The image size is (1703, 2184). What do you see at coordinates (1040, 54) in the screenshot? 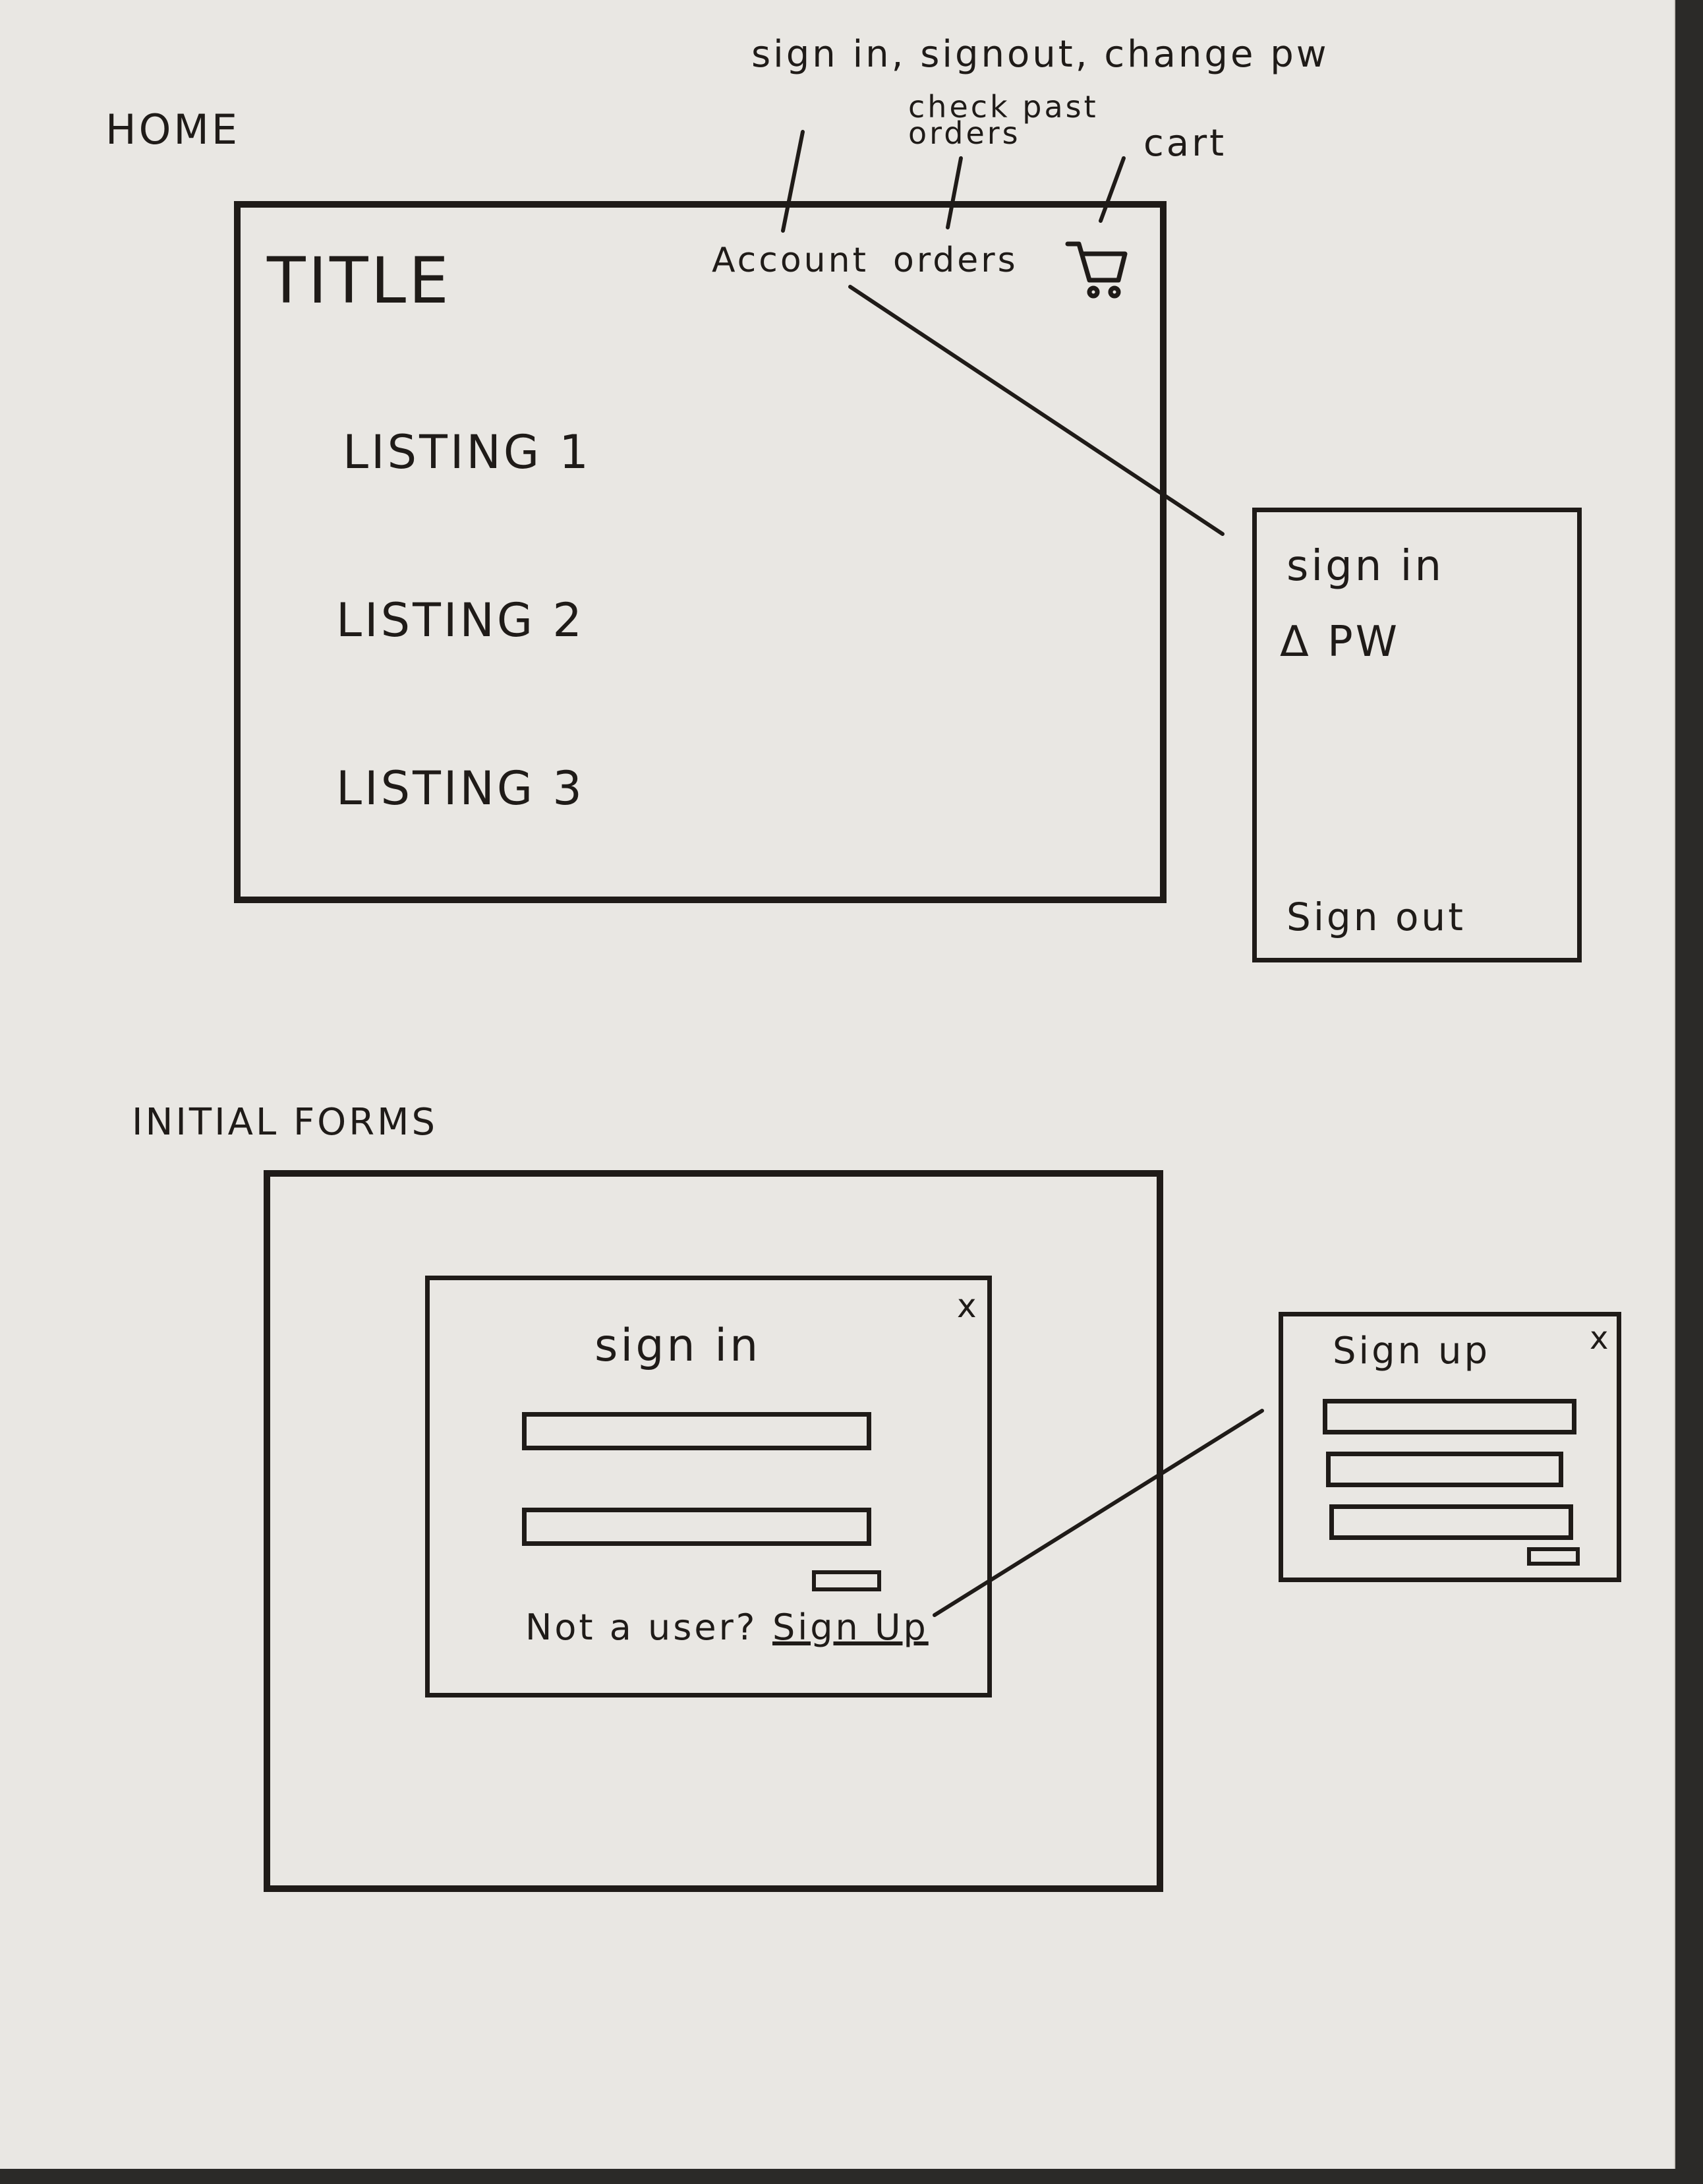
I see `account-annotation: sign in, signout, change pw` at bounding box center [1040, 54].